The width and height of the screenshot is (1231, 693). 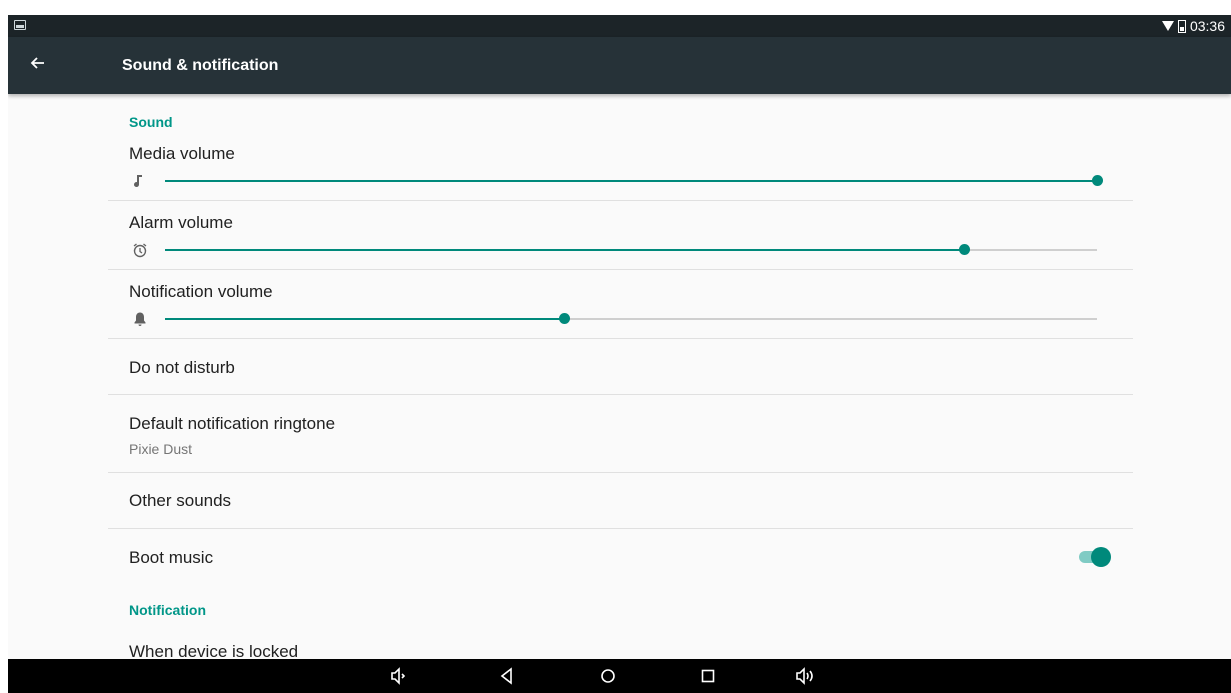 I want to click on alarm-volume-row: Alarm volume, so click(x=620, y=235).